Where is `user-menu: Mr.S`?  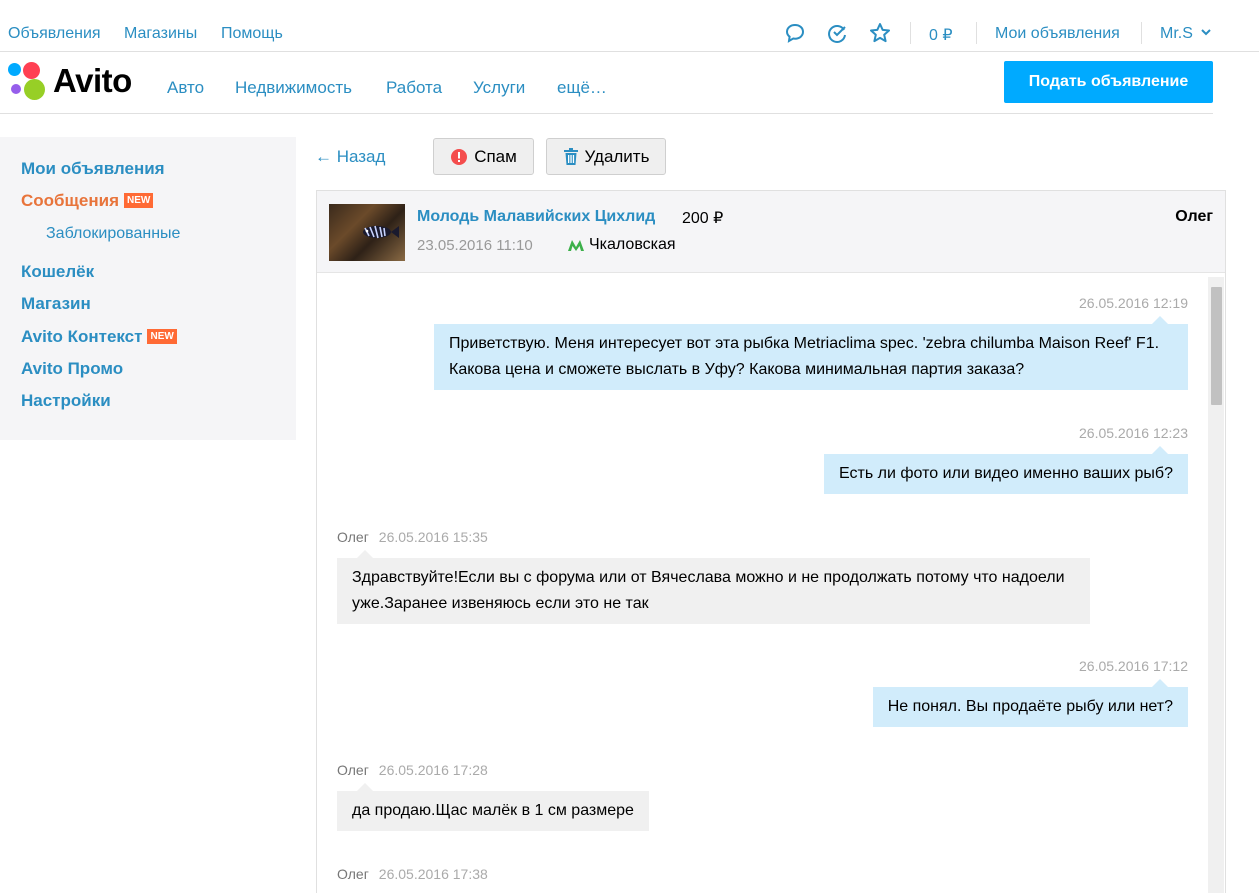
user-menu: Mr.S is located at coordinates (1186, 34).